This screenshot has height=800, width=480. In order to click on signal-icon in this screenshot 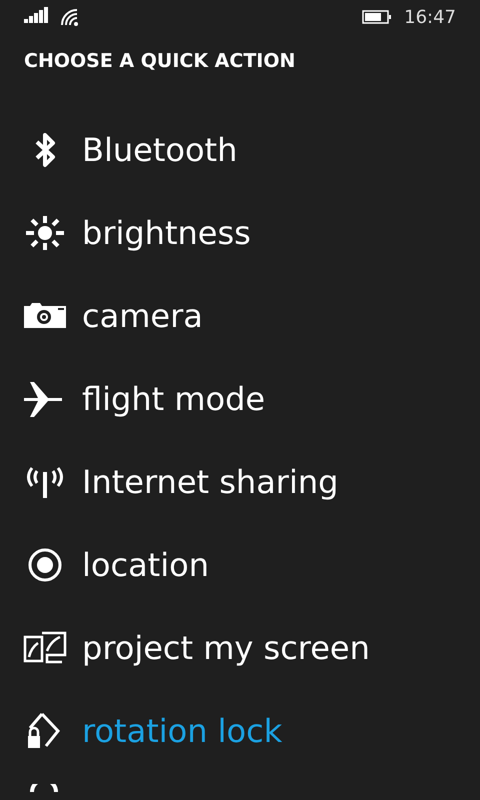, I will do `click(37, 15)`.